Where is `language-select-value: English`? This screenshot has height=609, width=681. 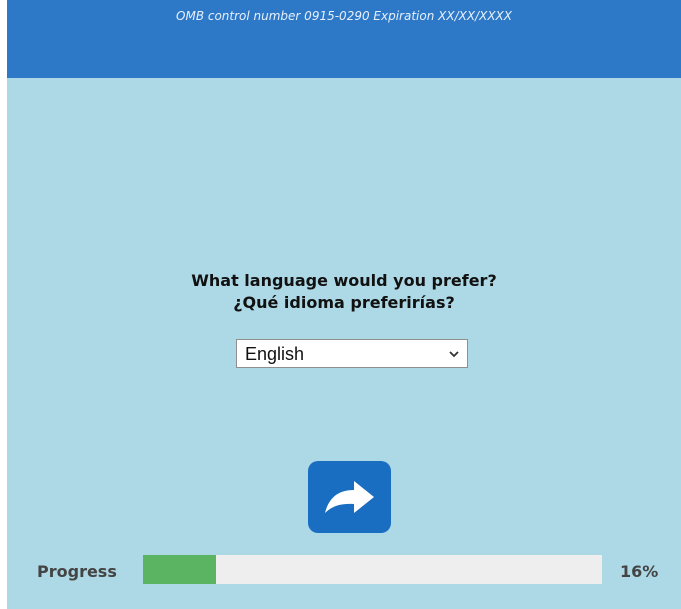 language-select-value: English is located at coordinates (275, 354).